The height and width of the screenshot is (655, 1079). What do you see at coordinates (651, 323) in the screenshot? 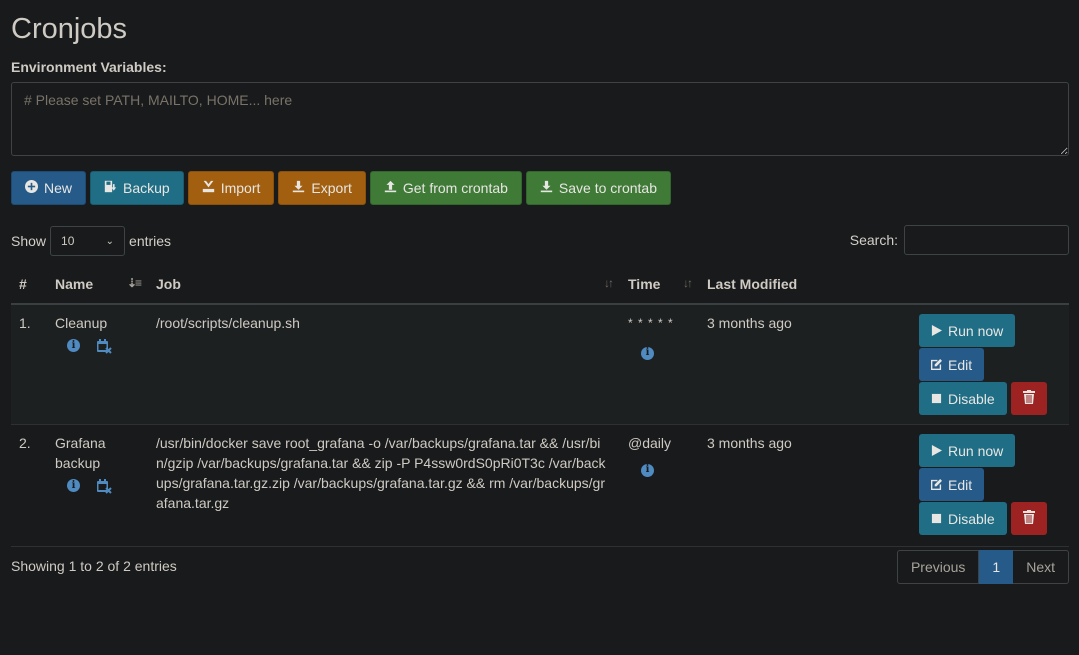
I see `row-time: * * * * *` at bounding box center [651, 323].